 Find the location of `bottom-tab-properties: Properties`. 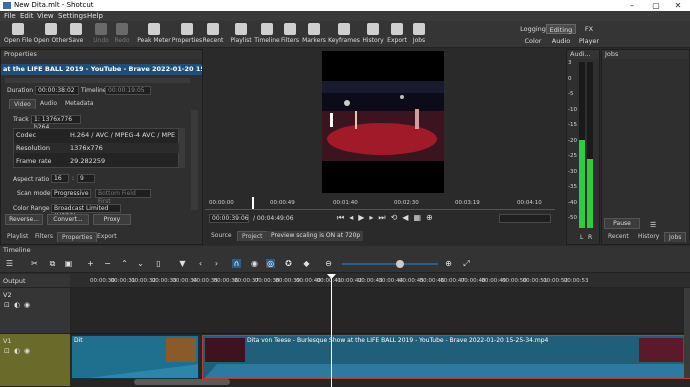

bottom-tab-properties: Properties is located at coordinates (77, 237).